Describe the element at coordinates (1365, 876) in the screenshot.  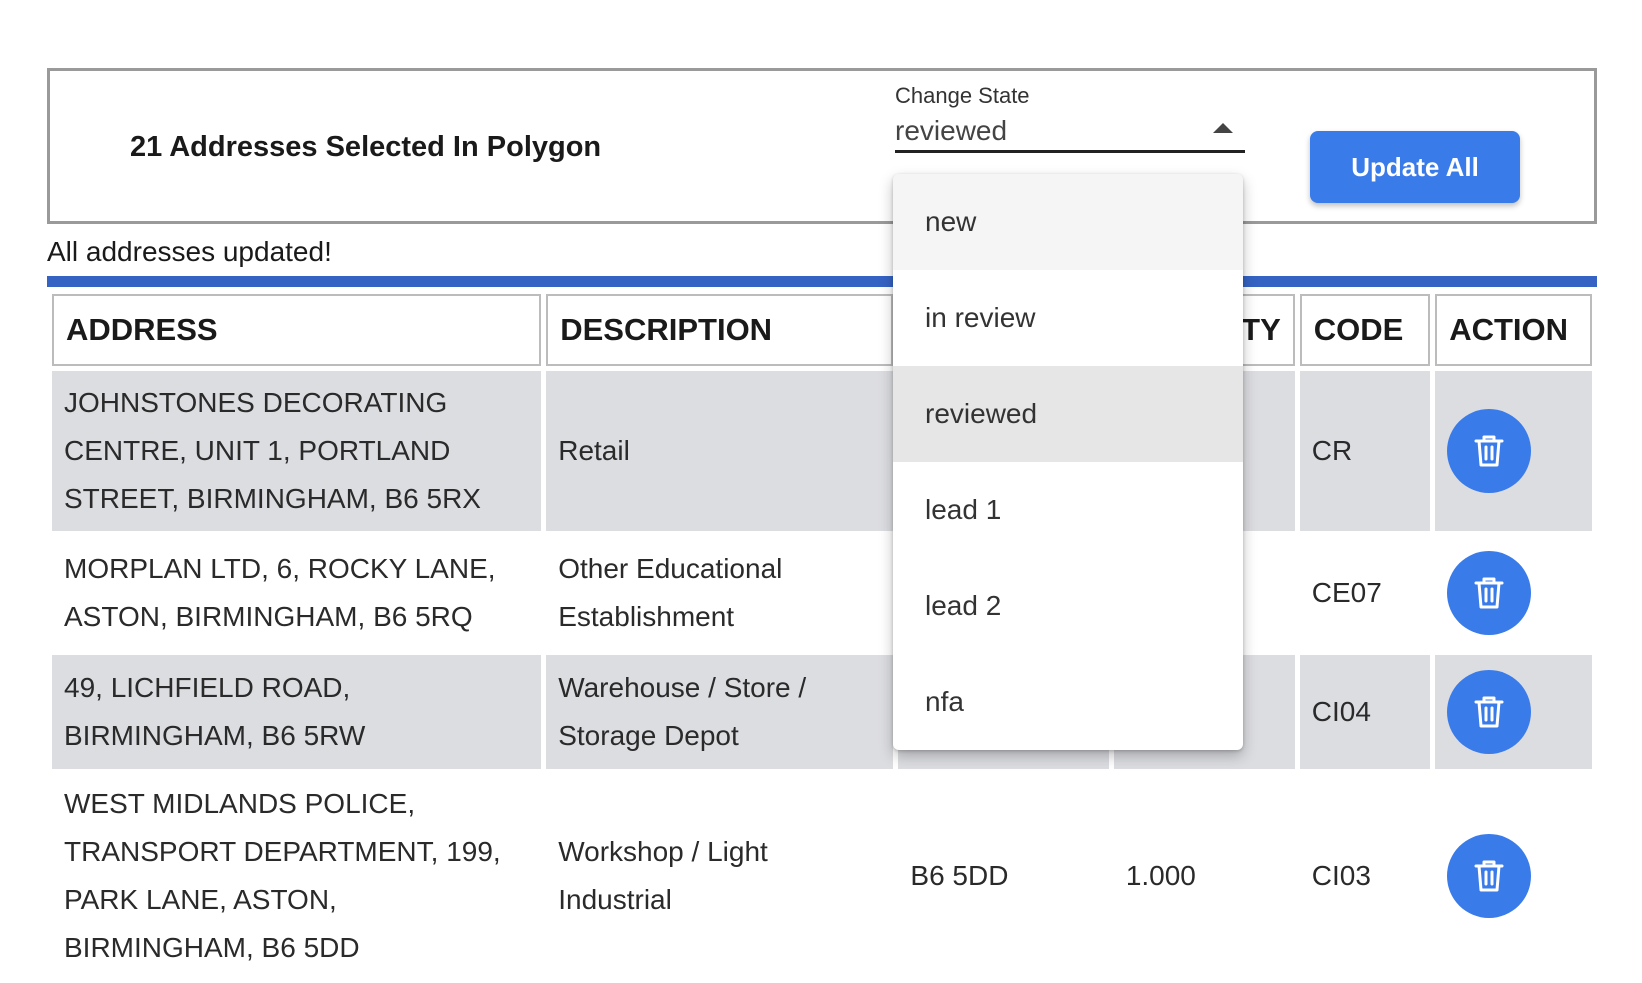
I see `code-cell: CI03` at that location.